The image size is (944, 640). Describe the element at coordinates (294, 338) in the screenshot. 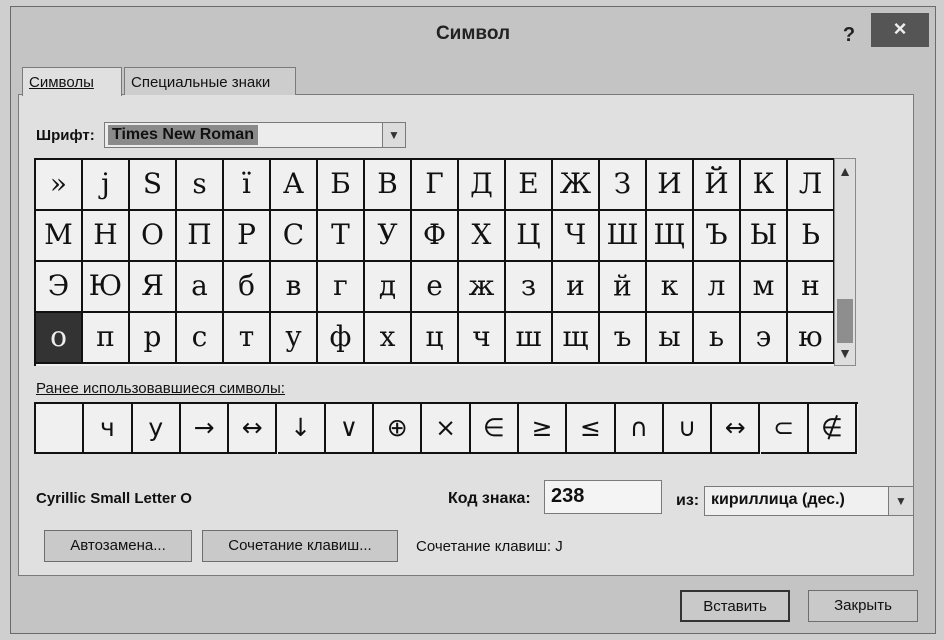

I see `symbol-cell: у` at that location.